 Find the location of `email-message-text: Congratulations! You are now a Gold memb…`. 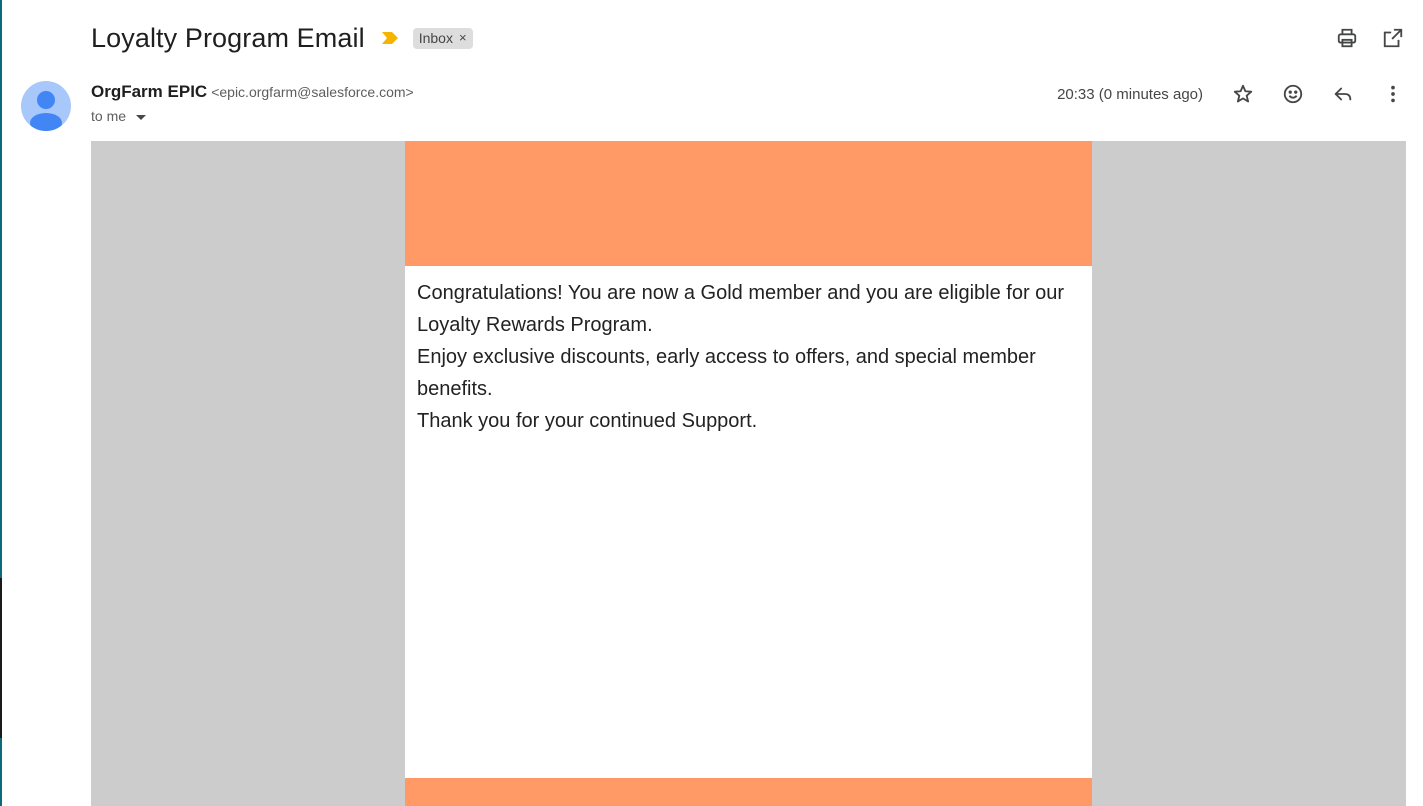

email-message-text: Congratulations! You are now a Gold memb… is located at coordinates (749, 357).